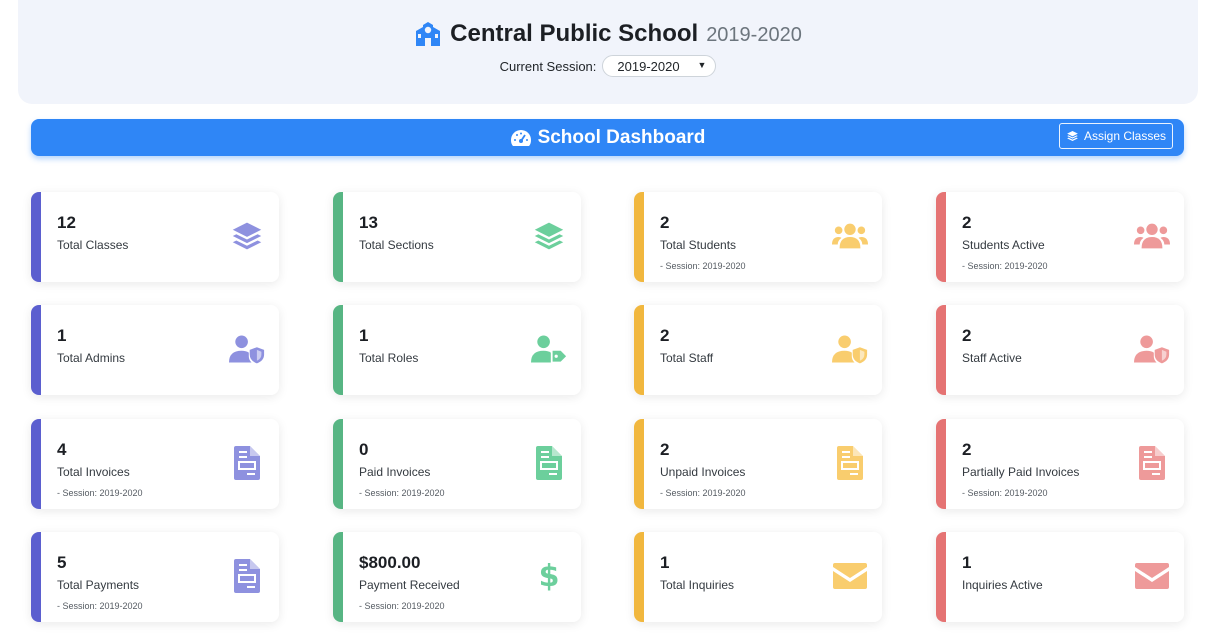 The image size is (1212, 642). I want to click on stat-card: 1 Total Admins, so click(155, 350).